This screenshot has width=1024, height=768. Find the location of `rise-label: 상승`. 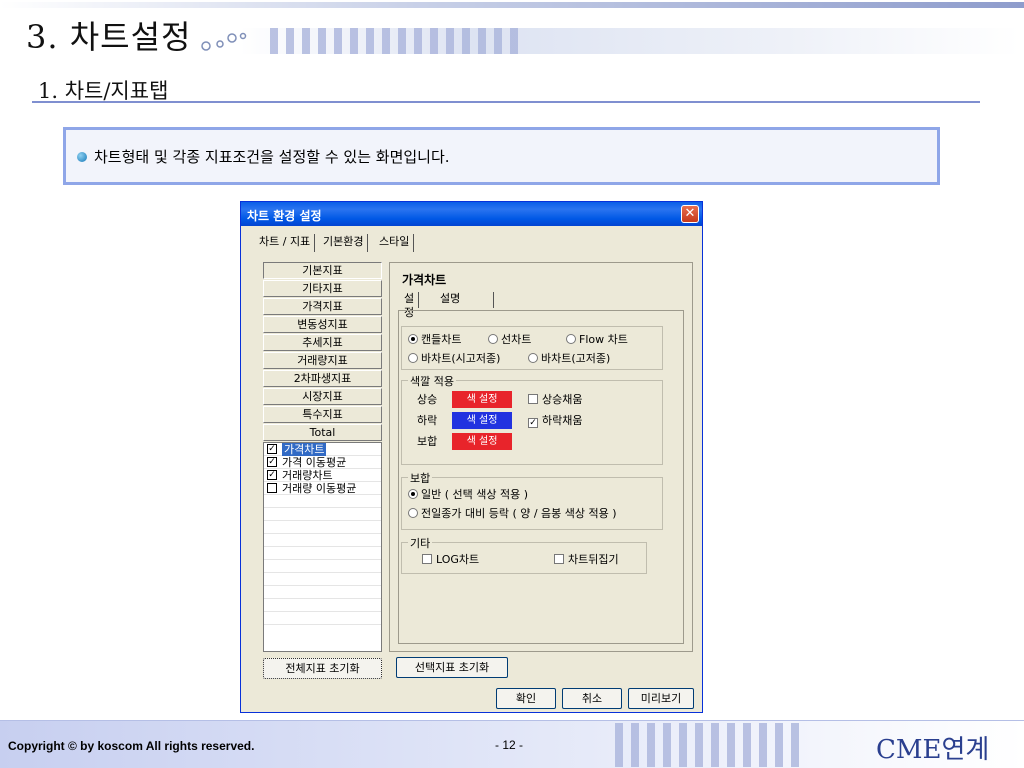

rise-label: 상승 is located at coordinates (427, 399).